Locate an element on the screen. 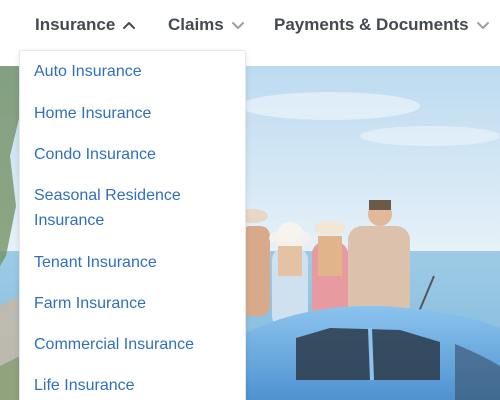 The height and width of the screenshot is (400, 500). nav-payments-documents-label: Payments & Documents is located at coordinates (371, 24).